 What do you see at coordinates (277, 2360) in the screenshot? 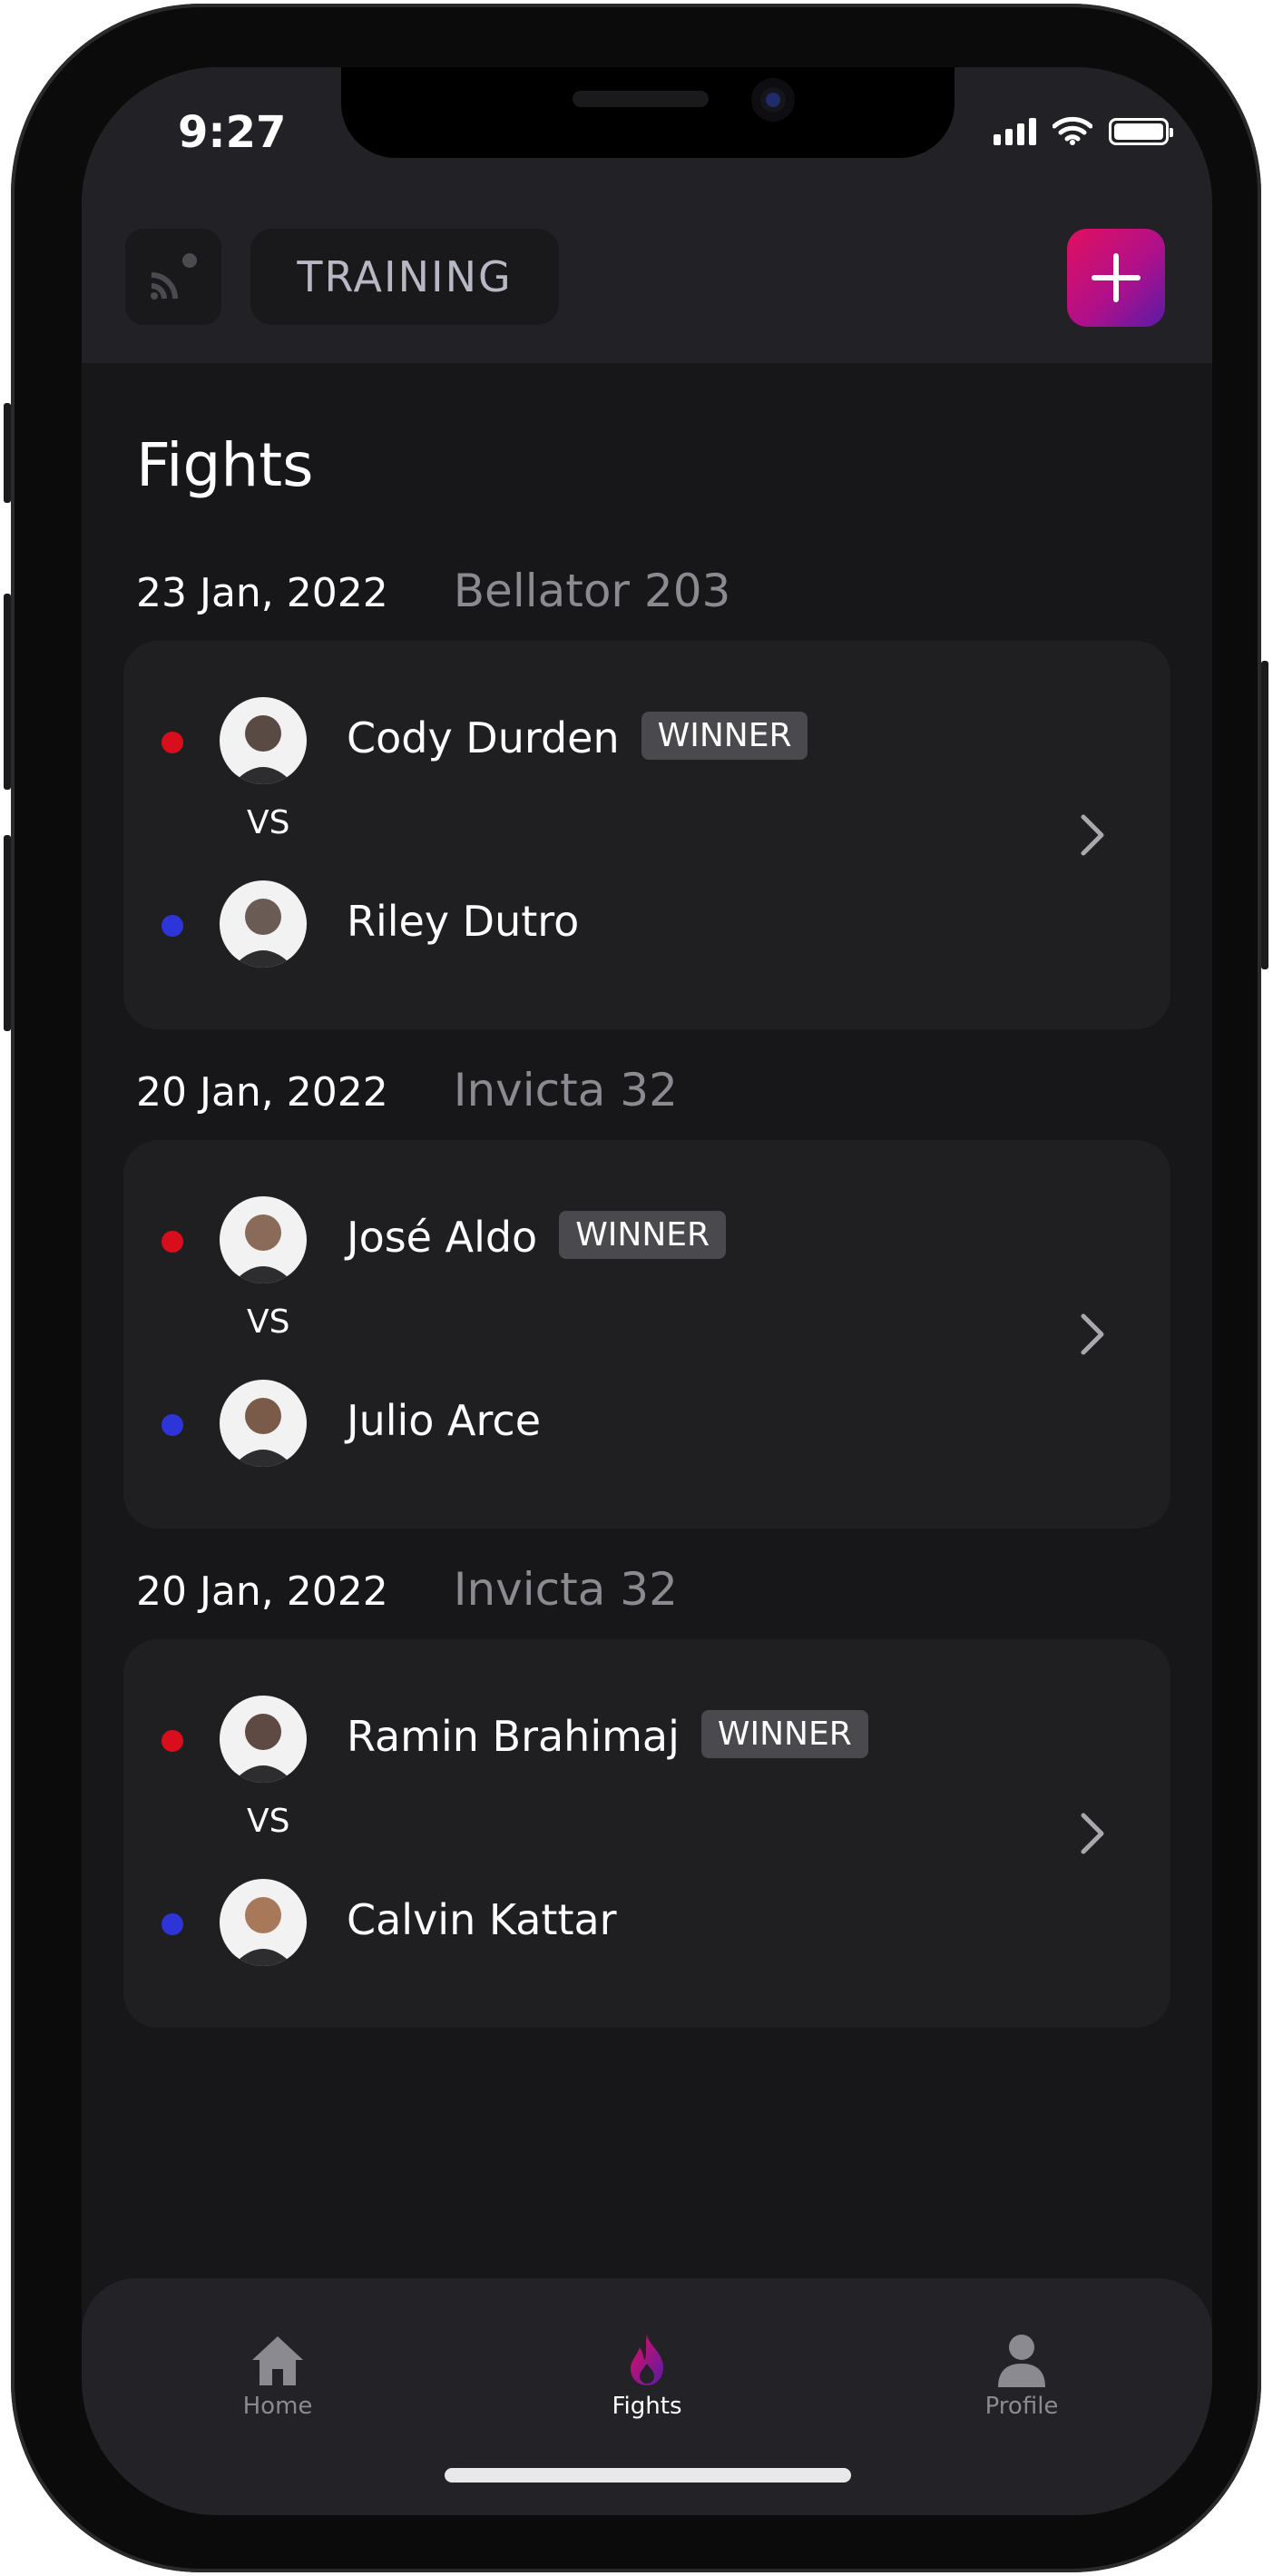
I see `home-icon` at bounding box center [277, 2360].